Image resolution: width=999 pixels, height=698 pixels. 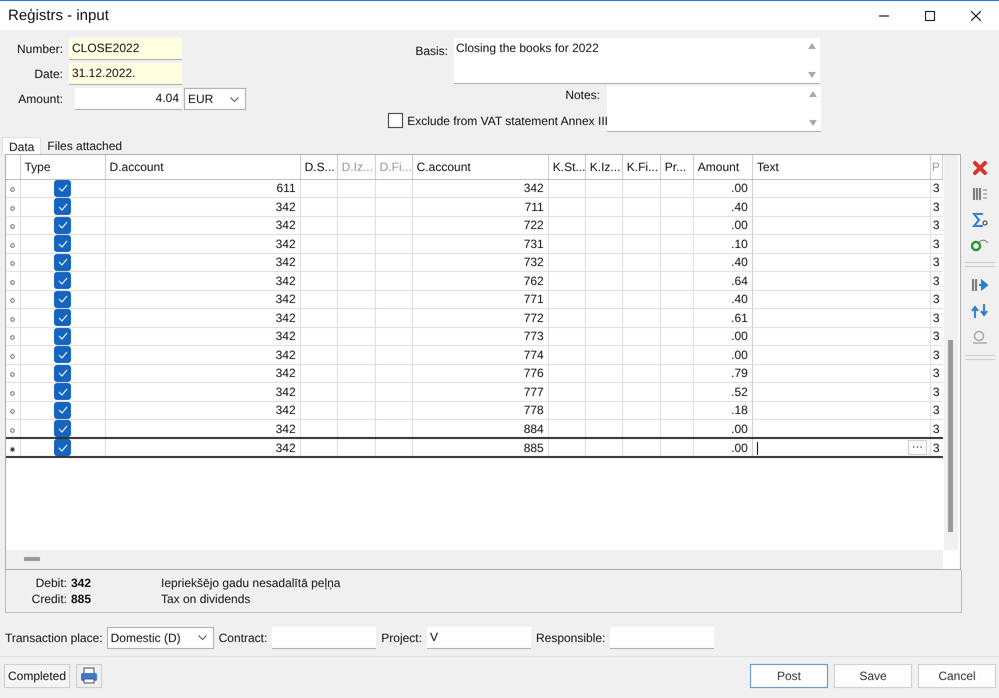 What do you see at coordinates (980, 220) in the screenshot?
I see `sum-icon` at bounding box center [980, 220].